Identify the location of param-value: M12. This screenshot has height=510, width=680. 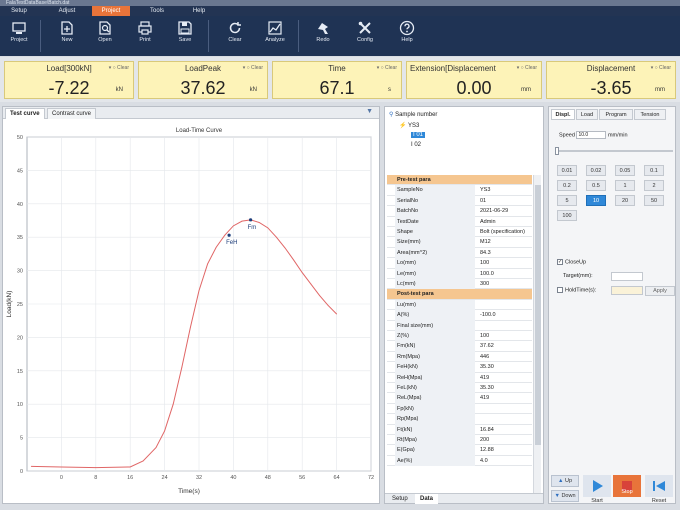
(504, 242).